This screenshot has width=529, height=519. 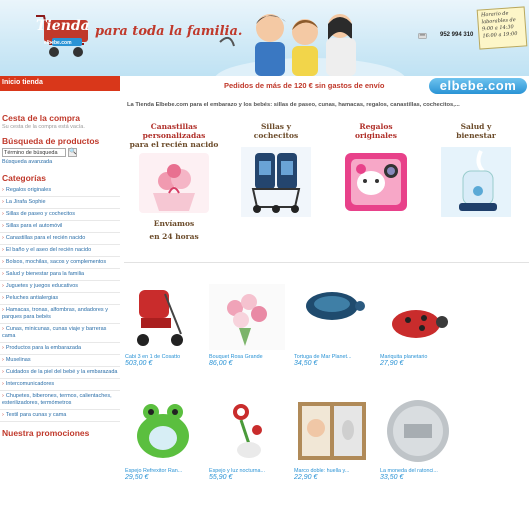 What do you see at coordinates (63, 36) in the screenshot?
I see `shopping-cart-logo` at bounding box center [63, 36].